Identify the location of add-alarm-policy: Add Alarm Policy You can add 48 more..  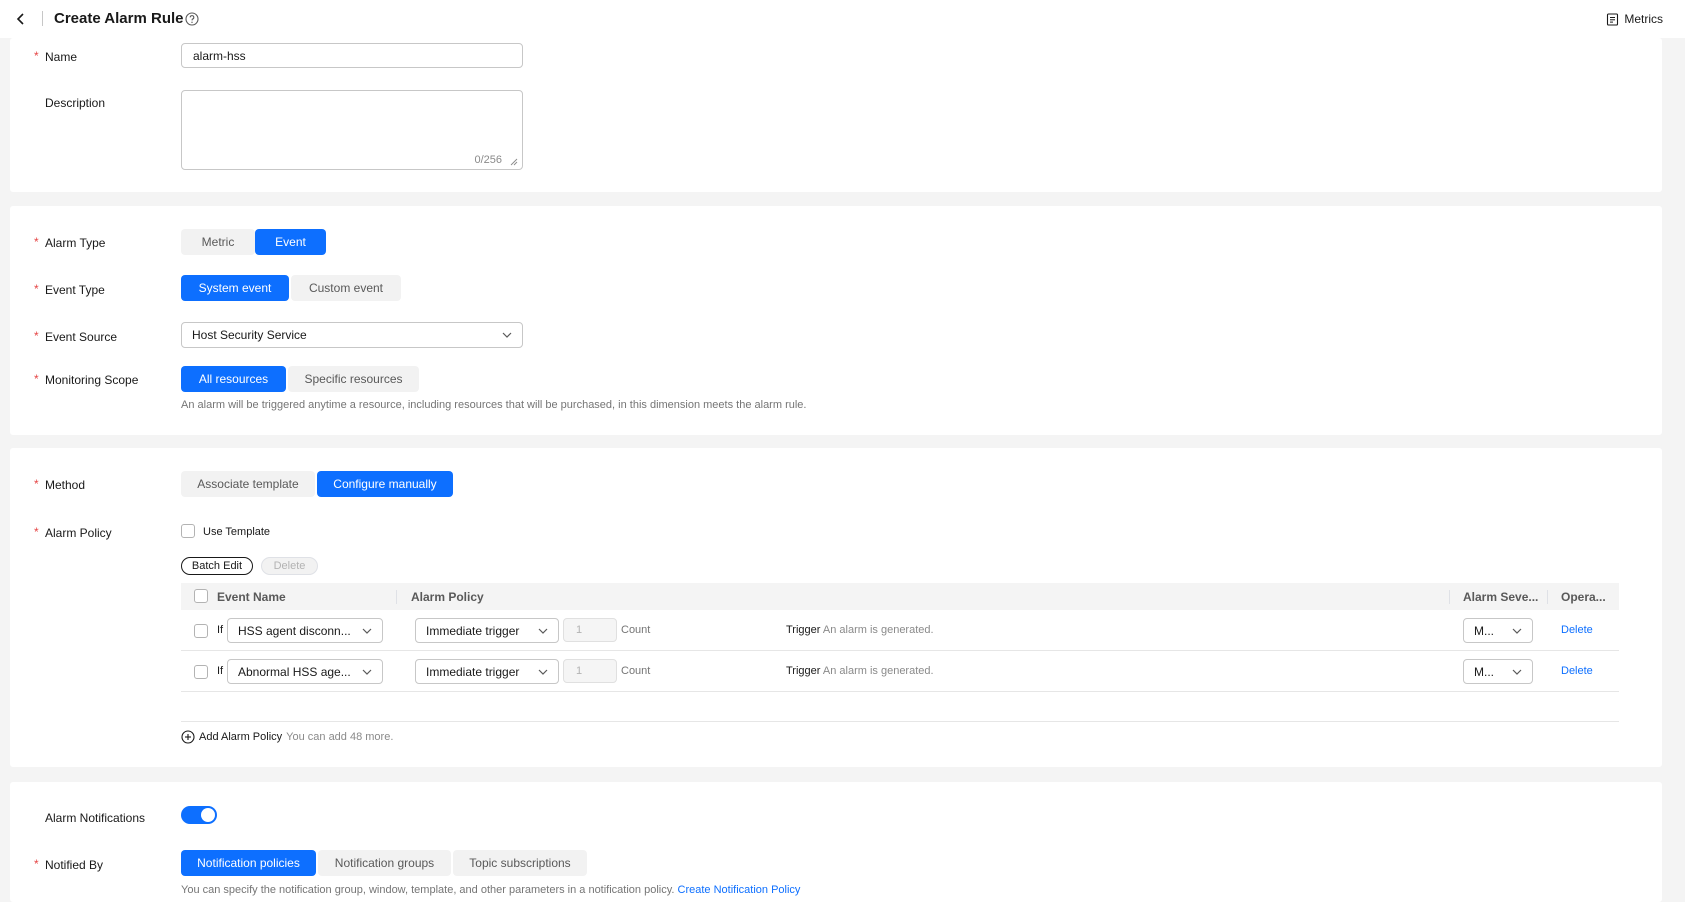
(287, 737).